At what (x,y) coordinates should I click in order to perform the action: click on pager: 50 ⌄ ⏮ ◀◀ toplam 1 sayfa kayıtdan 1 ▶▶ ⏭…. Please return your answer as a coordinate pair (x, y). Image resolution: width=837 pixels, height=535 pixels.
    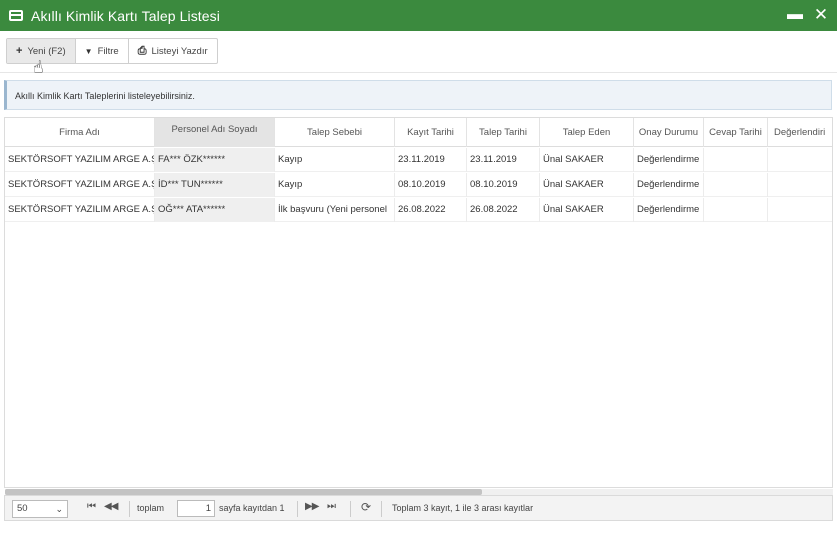
    Looking at the image, I should click on (418, 508).